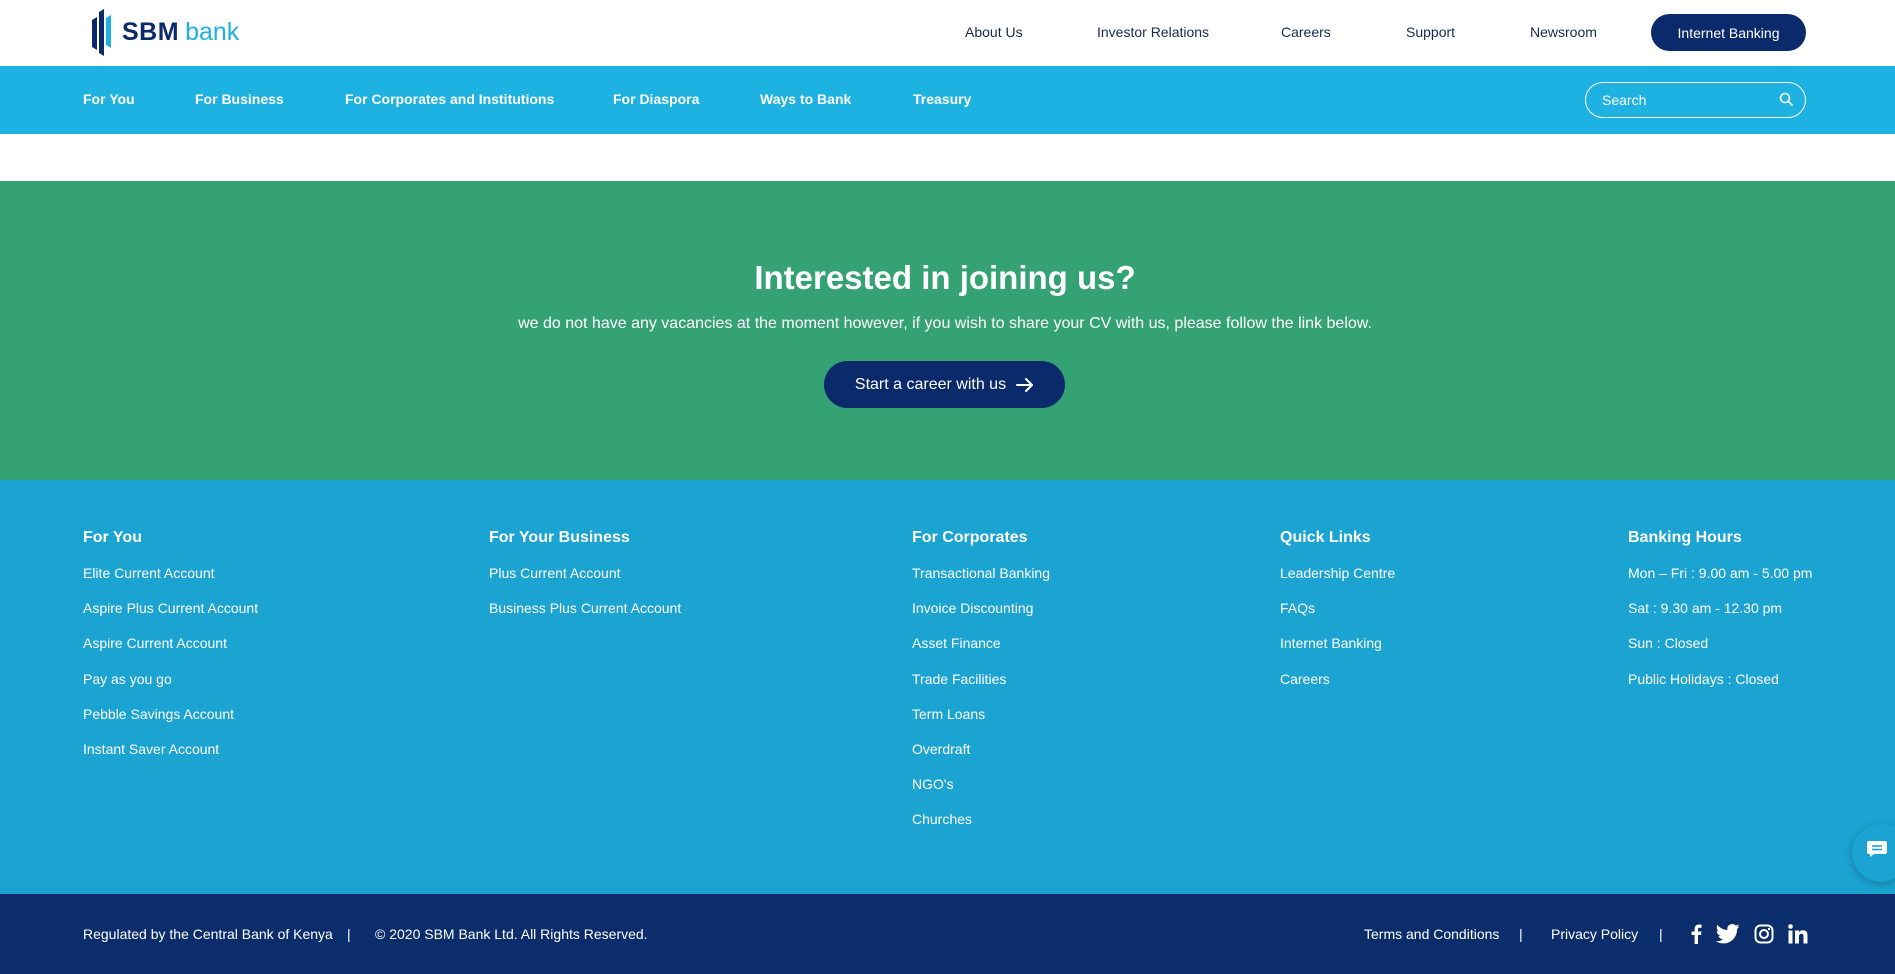  Describe the element at coordinates (112, 537) in the screenshot. I see `footer-col-title: For You` at that location.